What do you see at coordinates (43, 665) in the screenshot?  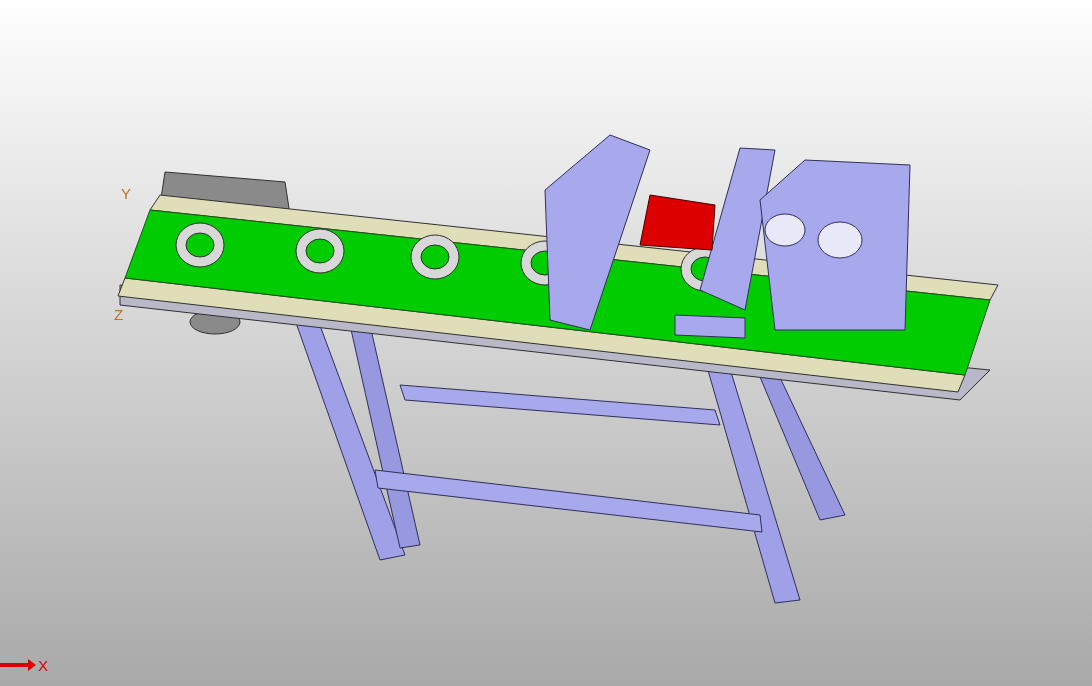 I see `axis-label: X` at bounding box center [43, 665].